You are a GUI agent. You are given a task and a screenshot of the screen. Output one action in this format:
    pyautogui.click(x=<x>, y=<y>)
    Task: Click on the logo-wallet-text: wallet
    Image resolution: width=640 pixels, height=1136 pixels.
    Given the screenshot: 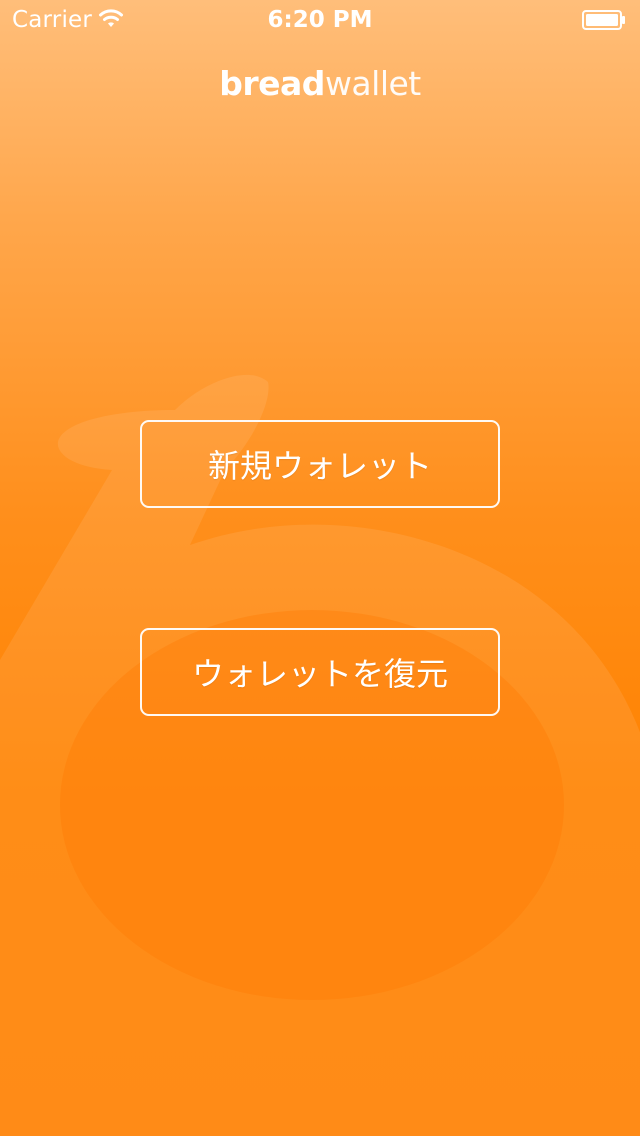 What is the action you would take?
    pyautogui.click(x=372, y=83)
    